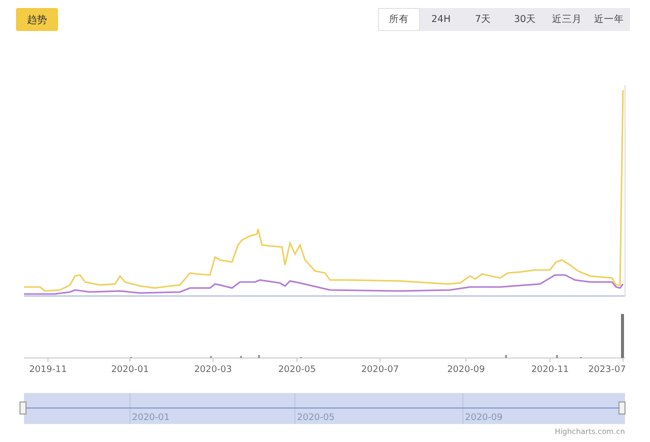 This screenshot has height=442, width=650. Describe the element at coordinates (484, 418) in the screenshot. I see `navigator-label: 2020-09` at that location.